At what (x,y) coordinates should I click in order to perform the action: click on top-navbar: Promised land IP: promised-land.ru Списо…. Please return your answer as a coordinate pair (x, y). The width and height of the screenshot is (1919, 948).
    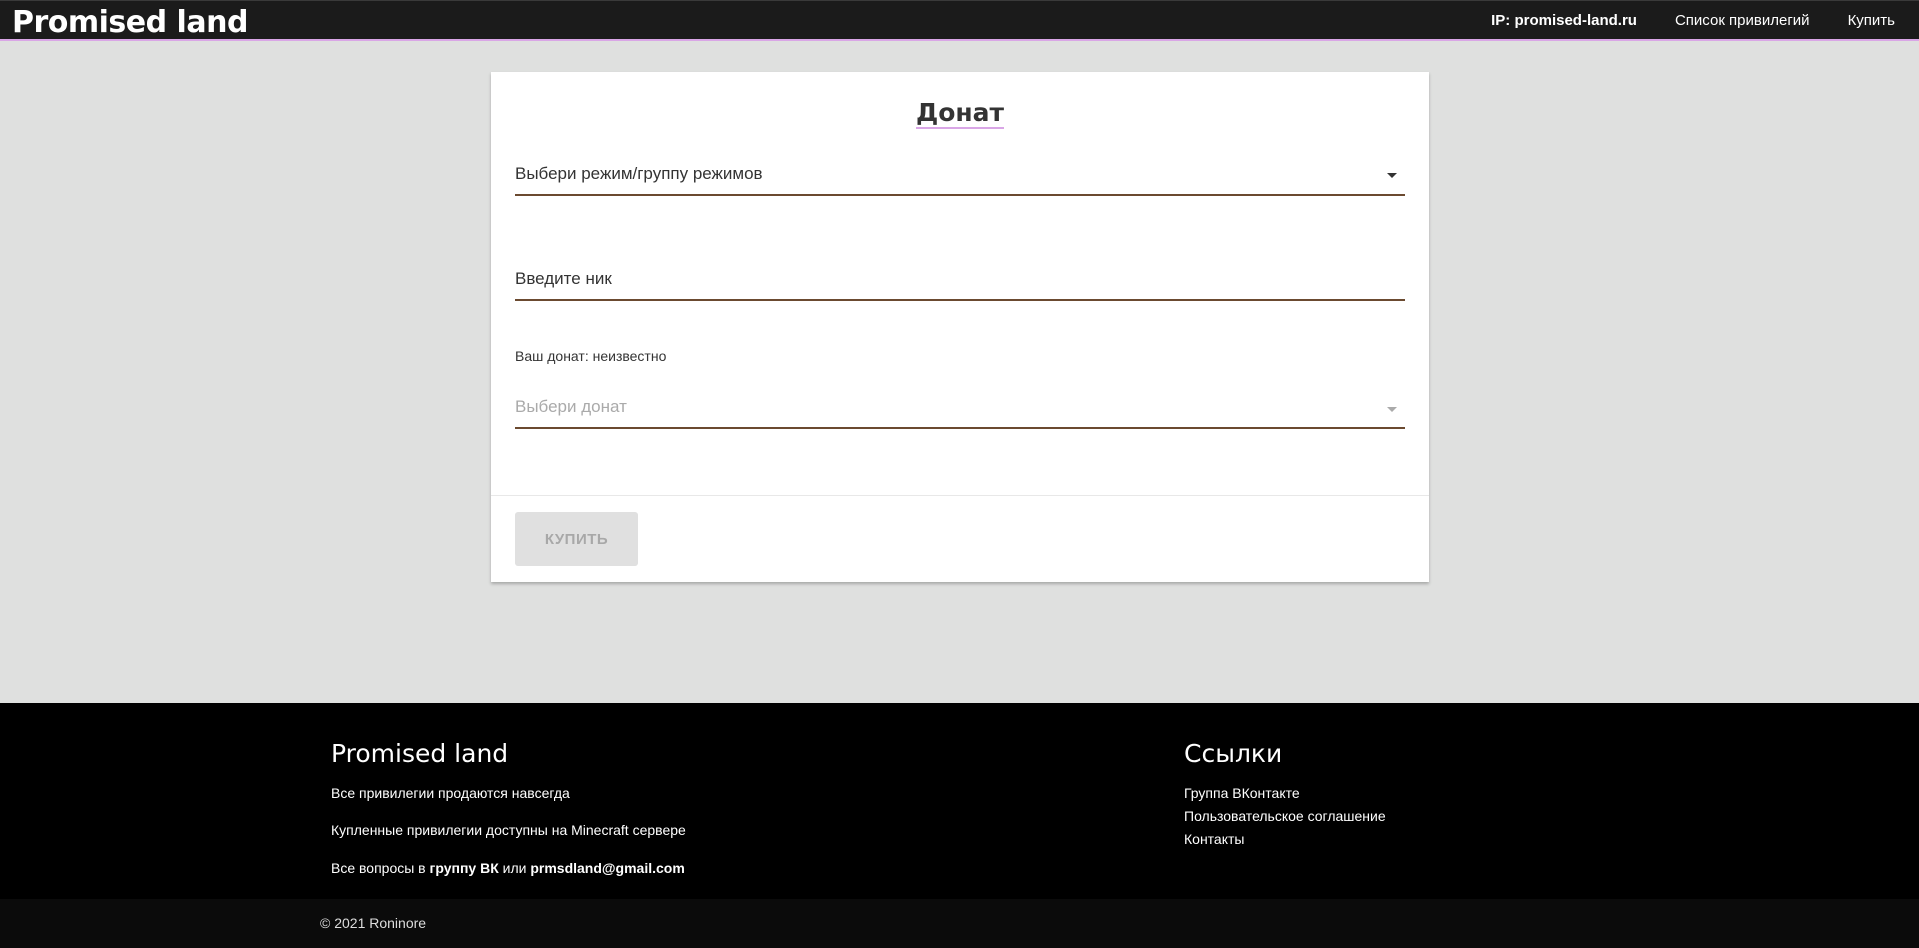
    Looking at the image, I should click on (959, 20).